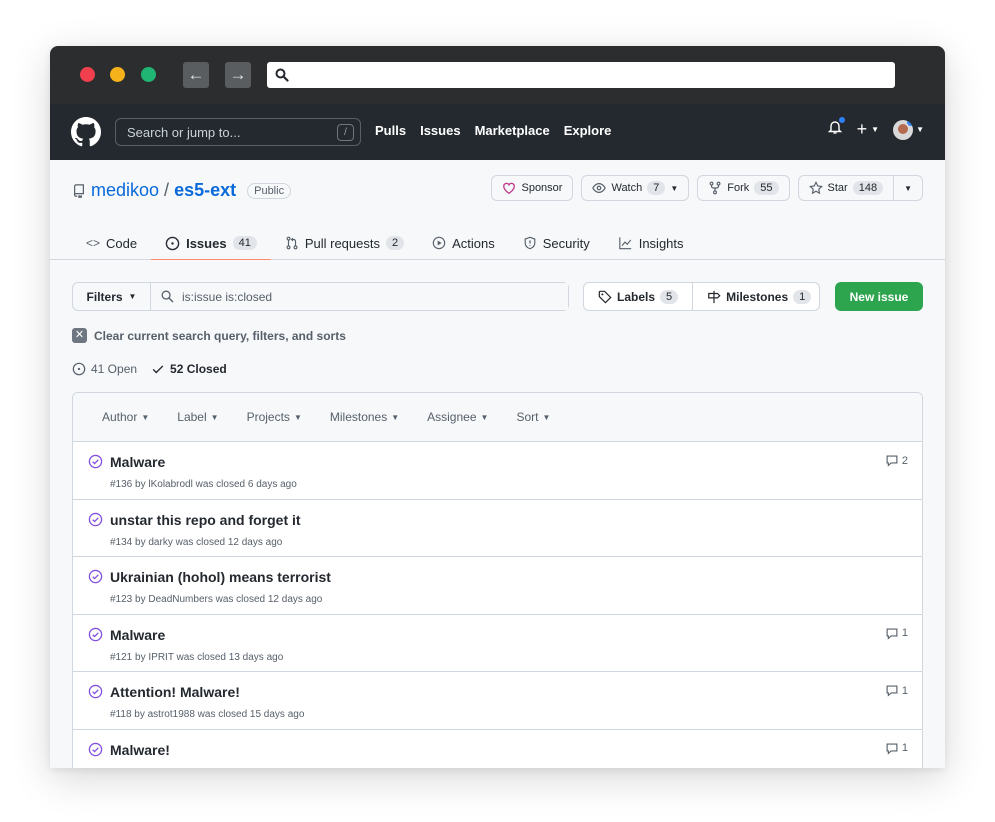  What do you see at coordinates (268, 417) in the screenshot?
I see `projects-filter-label: Projects` at bounding box center [268, 417].